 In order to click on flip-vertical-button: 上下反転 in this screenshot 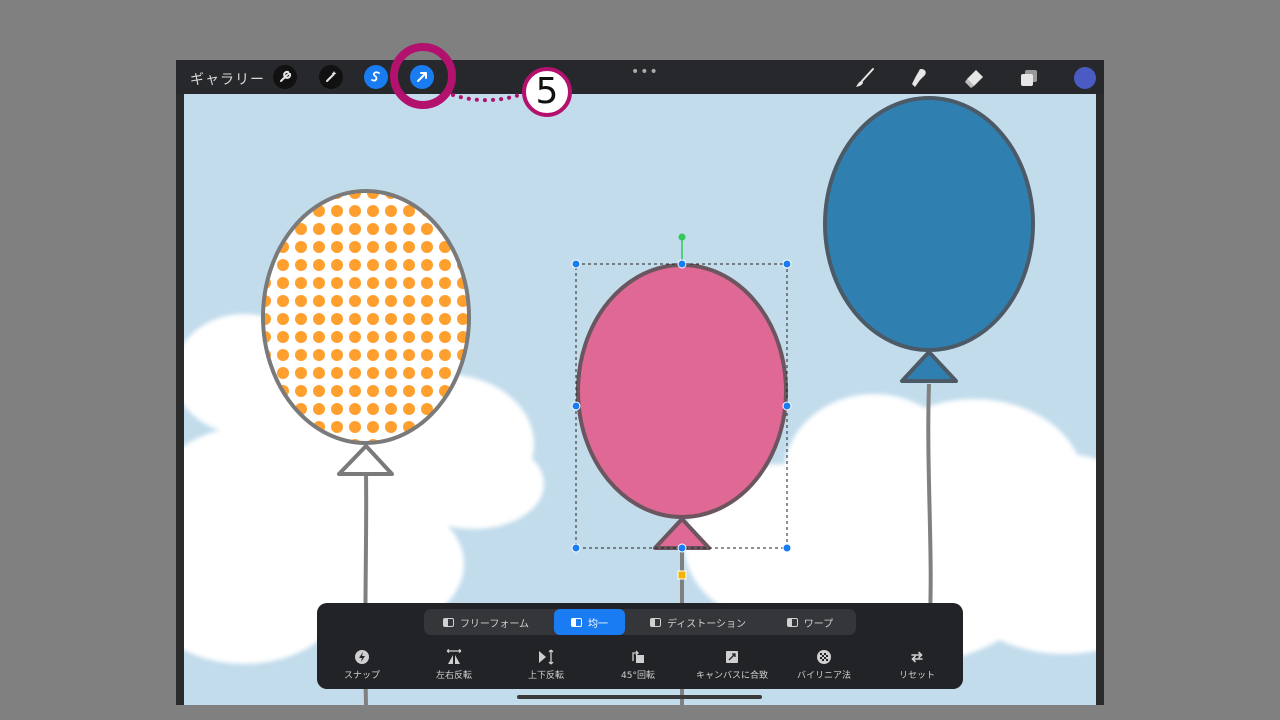, I will do `click(546, 665)`.